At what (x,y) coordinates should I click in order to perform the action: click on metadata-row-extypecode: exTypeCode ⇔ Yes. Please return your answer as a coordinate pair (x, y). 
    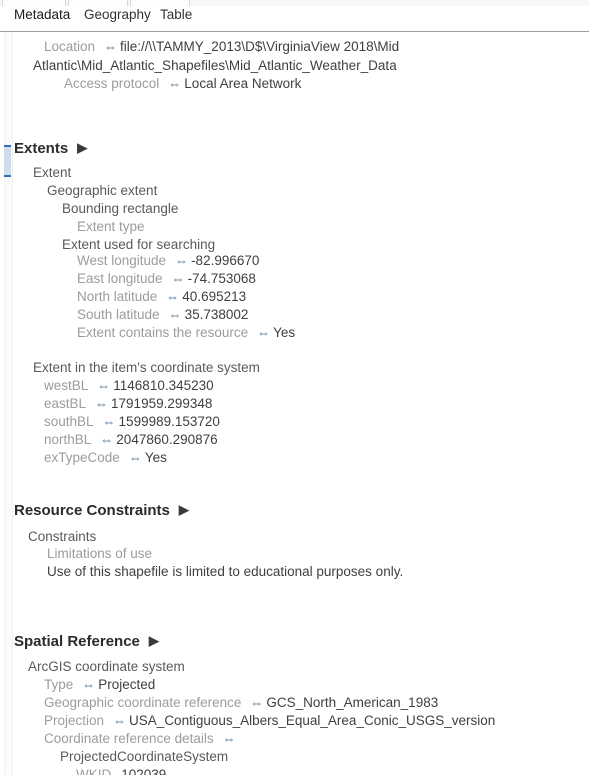
    Looking at the image, I should click on (105, 457).